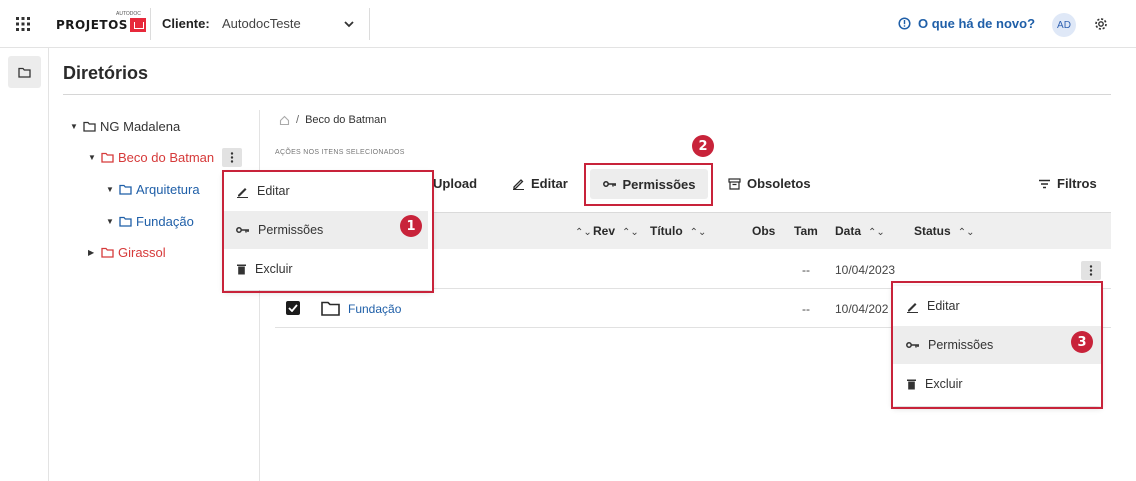  I want to click on panel-divider, so click(259, 295).